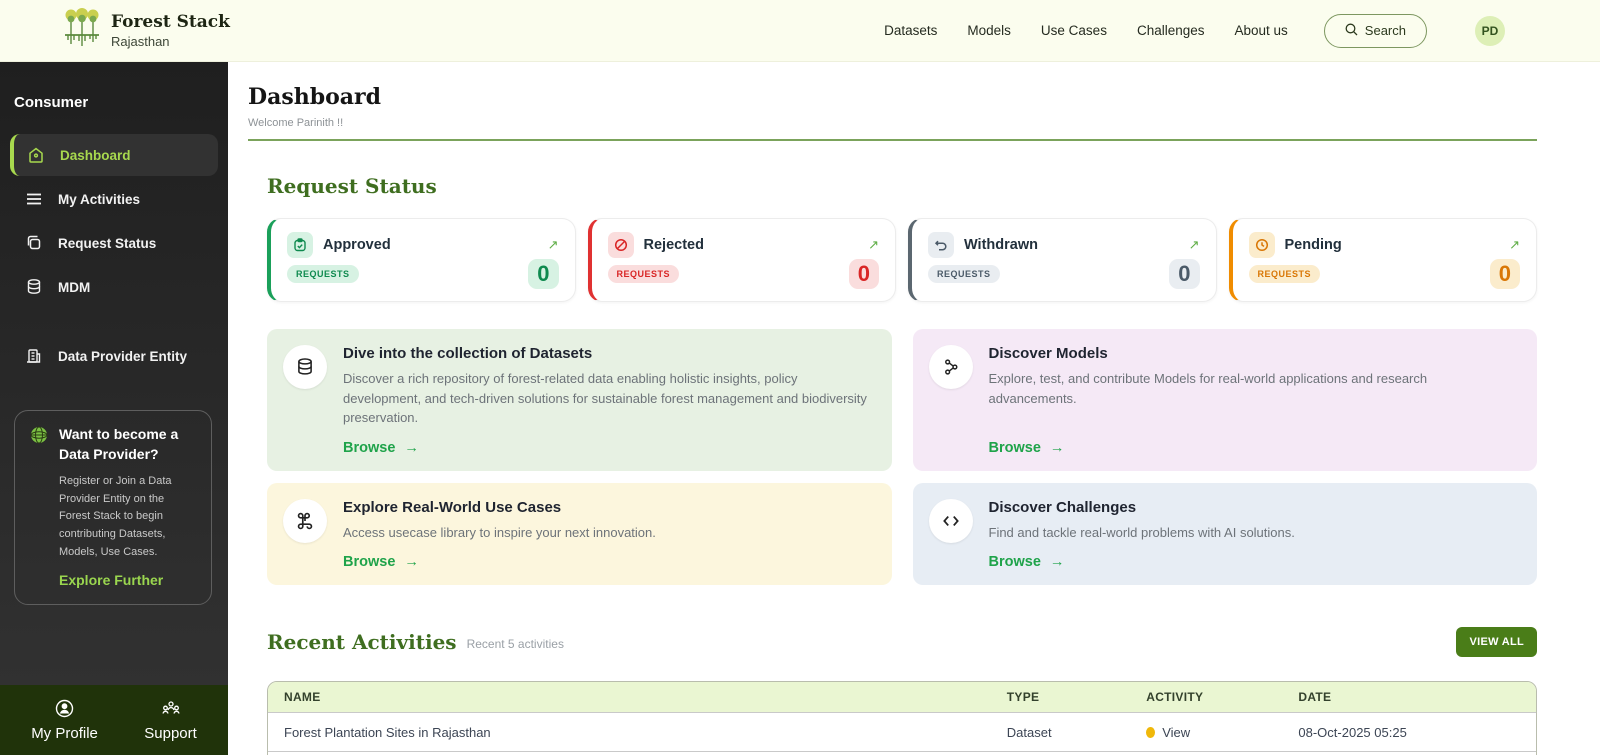 The width and height of the screenshot is (1600, 755). Describe the element at coordinates (170, 733) in the screenshot. I see `support-label: Support` at that location.